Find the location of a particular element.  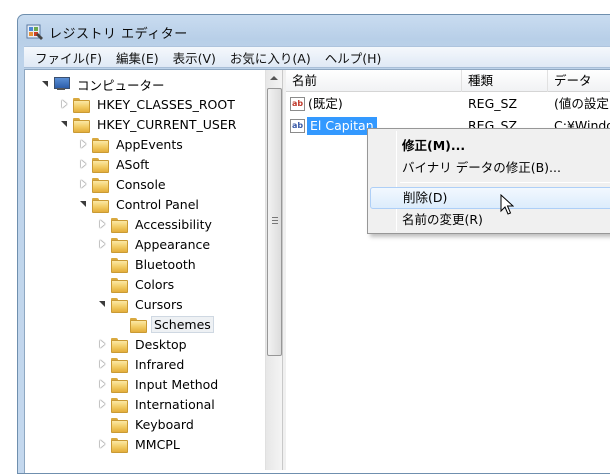

tree-item-label: Appearance is located at coordinates (173, 244).